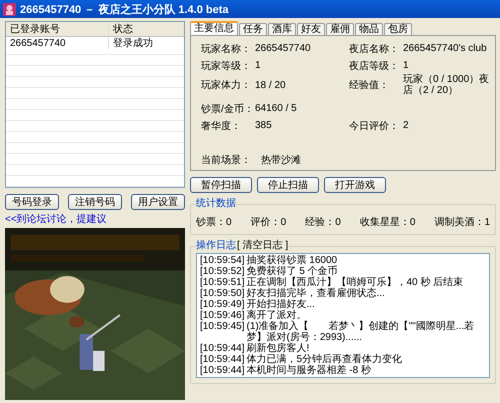 The width and height of the screenshot is (500, 403). Describe the element at coordinates (221, 126) in the screenshot. I see `field-label: 奢华度：` at that location.